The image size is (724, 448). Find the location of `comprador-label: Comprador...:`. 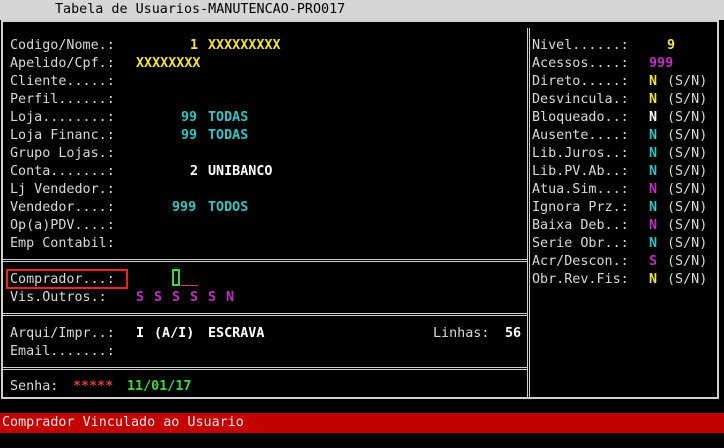

comprador-label: Comprador...: is located at coordinates (62, 279).